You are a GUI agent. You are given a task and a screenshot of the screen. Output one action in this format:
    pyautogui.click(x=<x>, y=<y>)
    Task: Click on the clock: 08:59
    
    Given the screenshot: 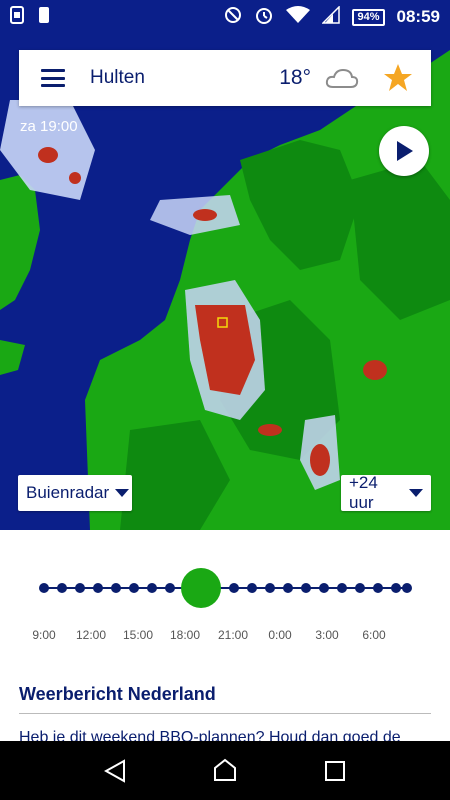 What is the action you would take?
    pyautogui.click(x=418, y=16)
    